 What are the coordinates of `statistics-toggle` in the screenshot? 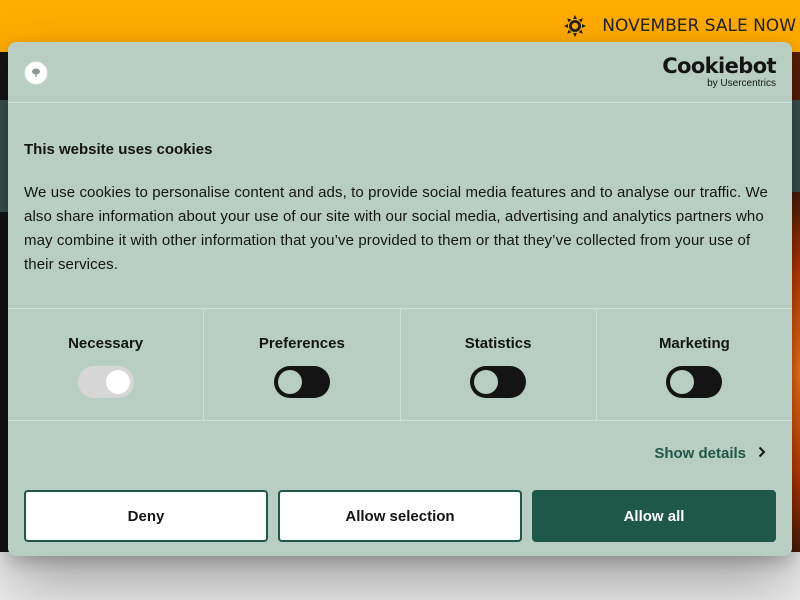 It's located at (498, 382).